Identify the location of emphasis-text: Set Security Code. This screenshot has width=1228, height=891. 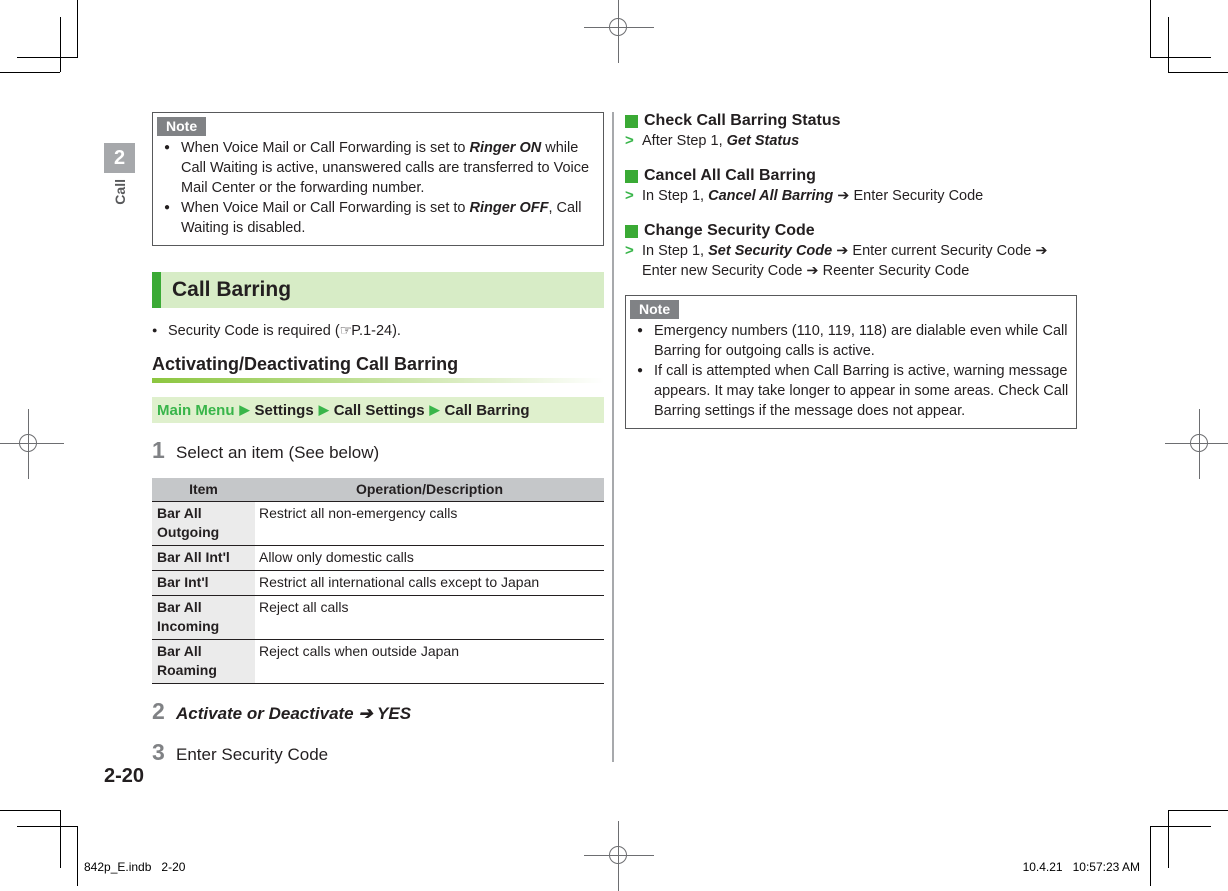
(770, 251).